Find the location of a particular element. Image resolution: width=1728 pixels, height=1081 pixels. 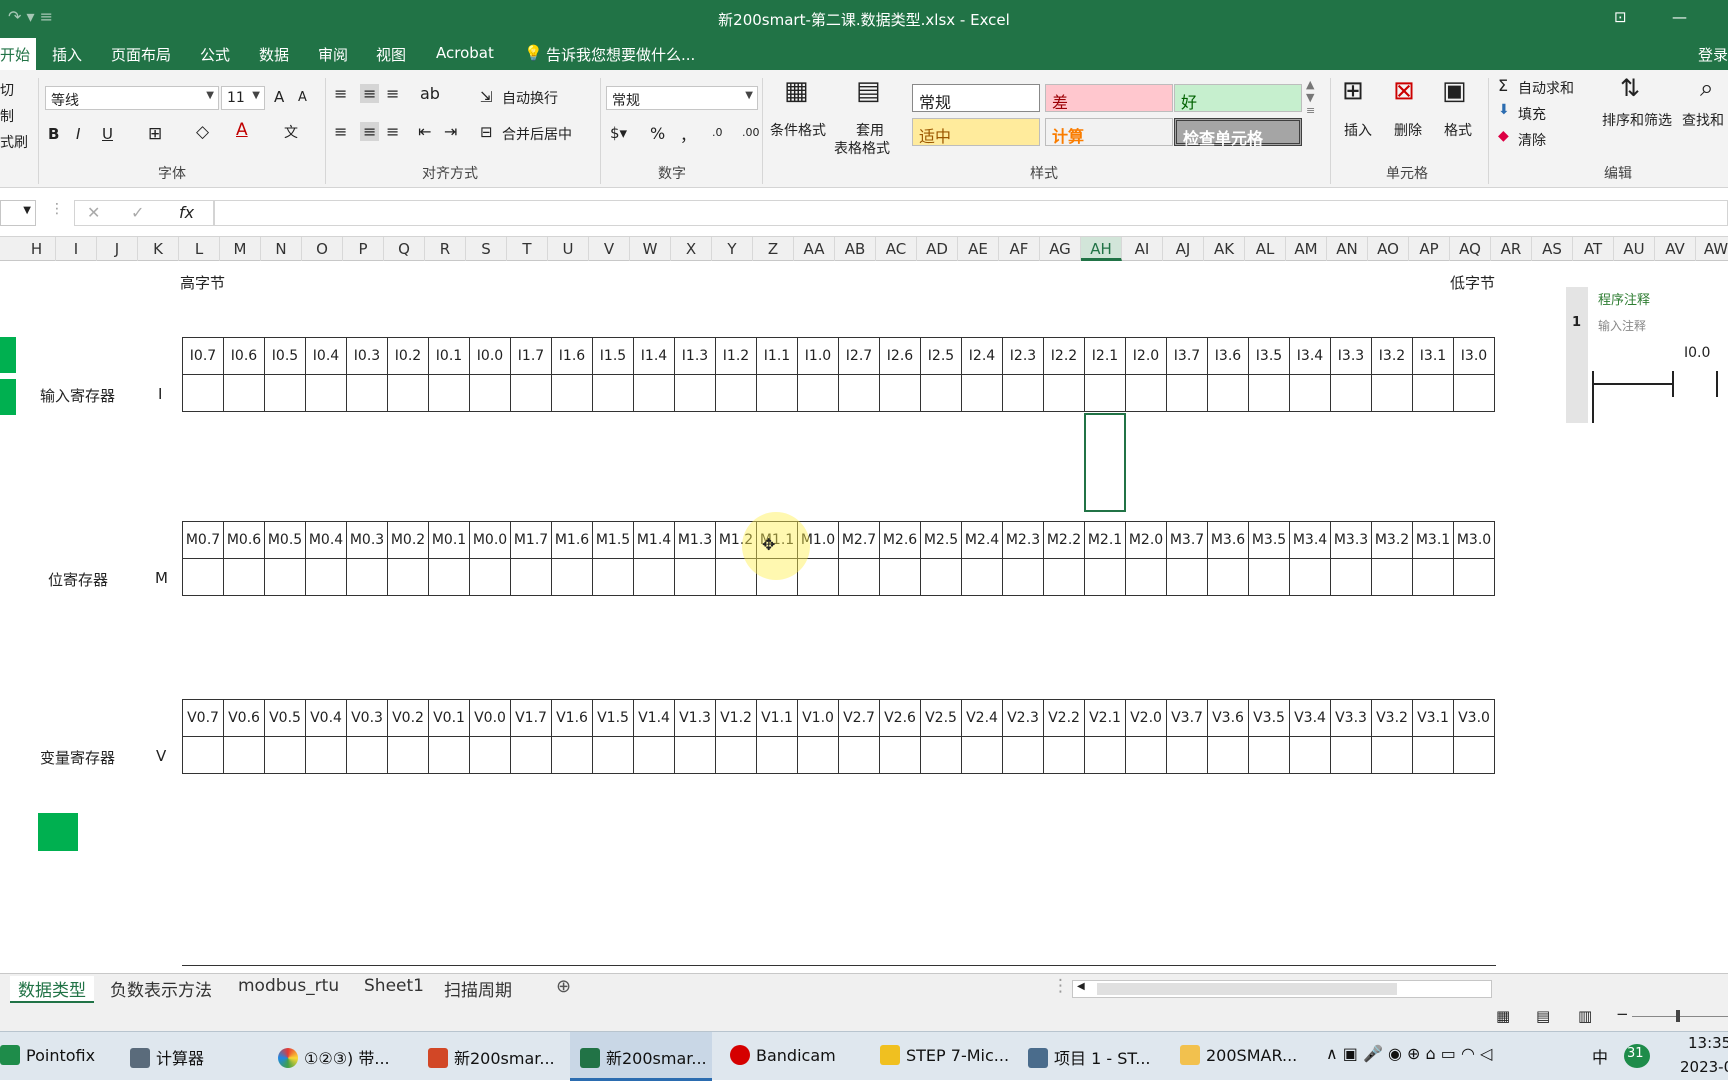

column-header-al: AL is located at coordinates (1265, 249).